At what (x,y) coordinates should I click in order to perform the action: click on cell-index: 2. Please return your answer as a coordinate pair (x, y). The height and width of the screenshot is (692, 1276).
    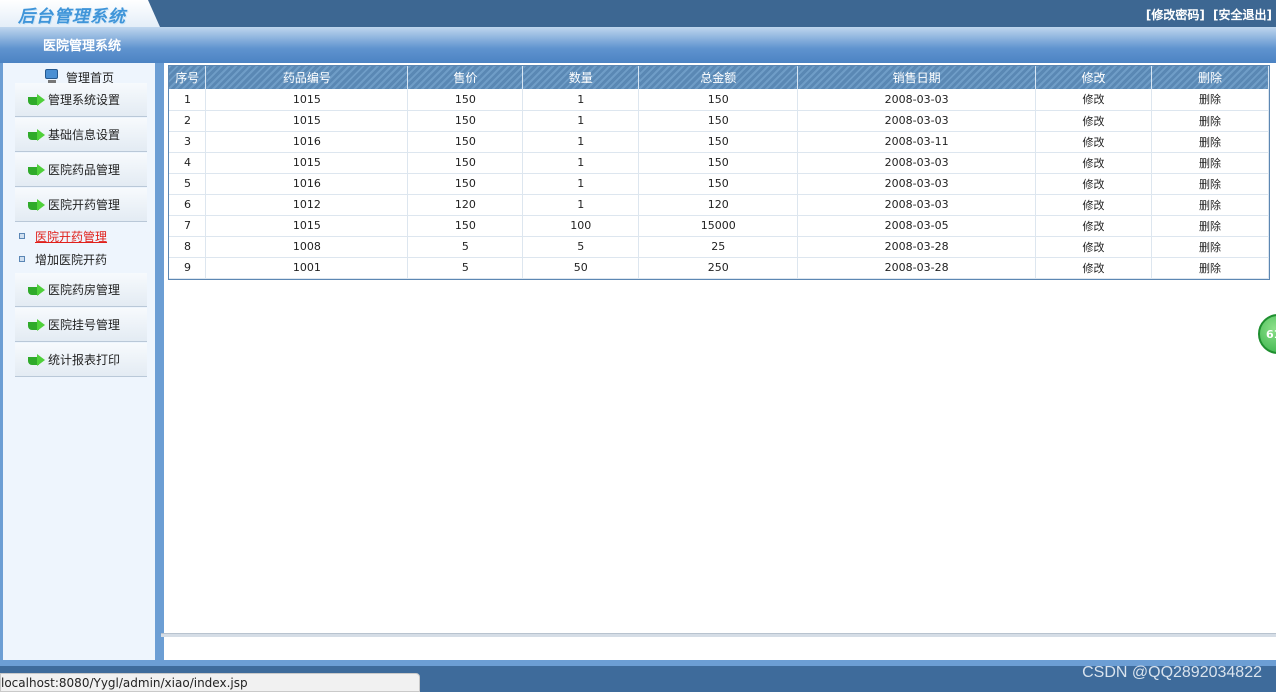
    Looking at the image, I should click on (188, 121).